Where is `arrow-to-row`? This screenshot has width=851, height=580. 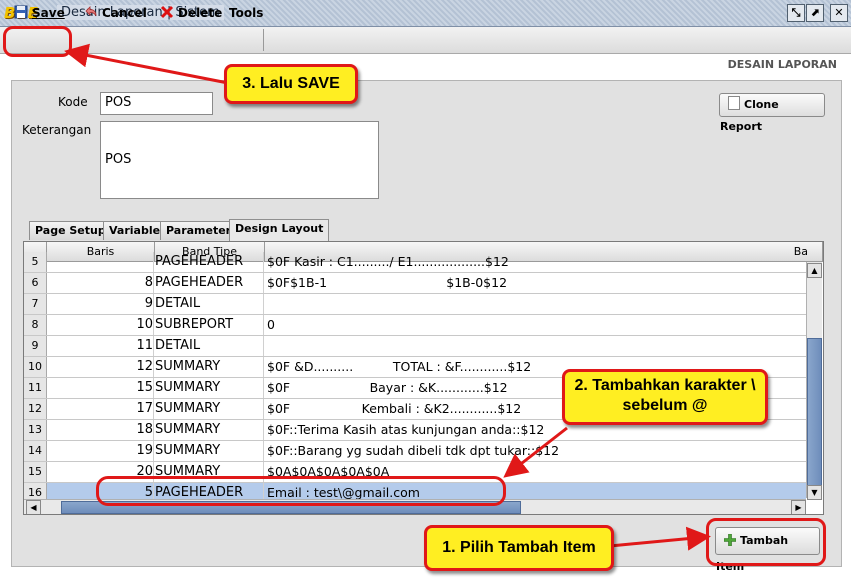
arrow-to-row is located at coordinates (535, 452).